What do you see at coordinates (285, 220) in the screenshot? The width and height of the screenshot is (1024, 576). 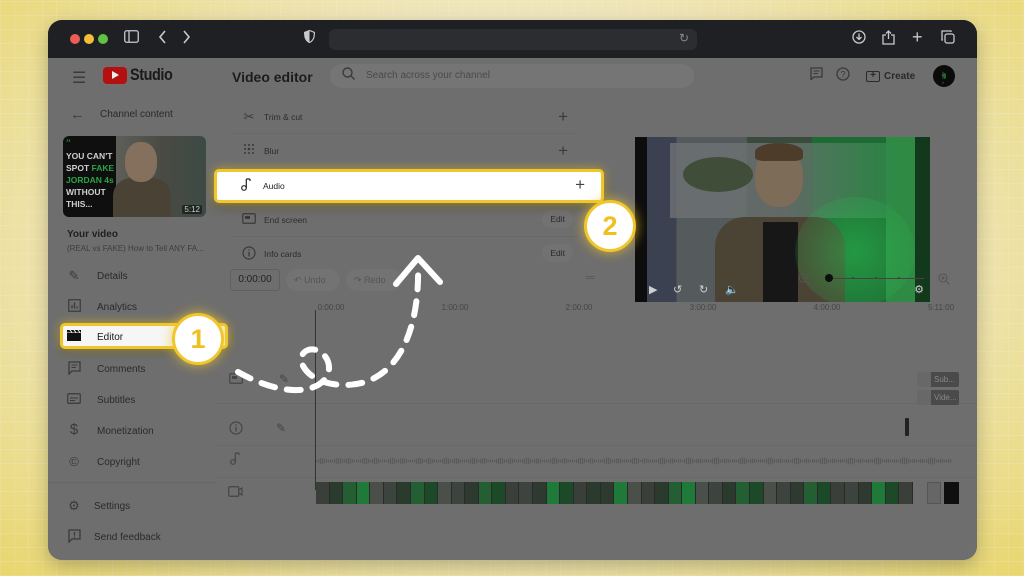 I see `tool-label: End screen` at bounding box center [285, 220].